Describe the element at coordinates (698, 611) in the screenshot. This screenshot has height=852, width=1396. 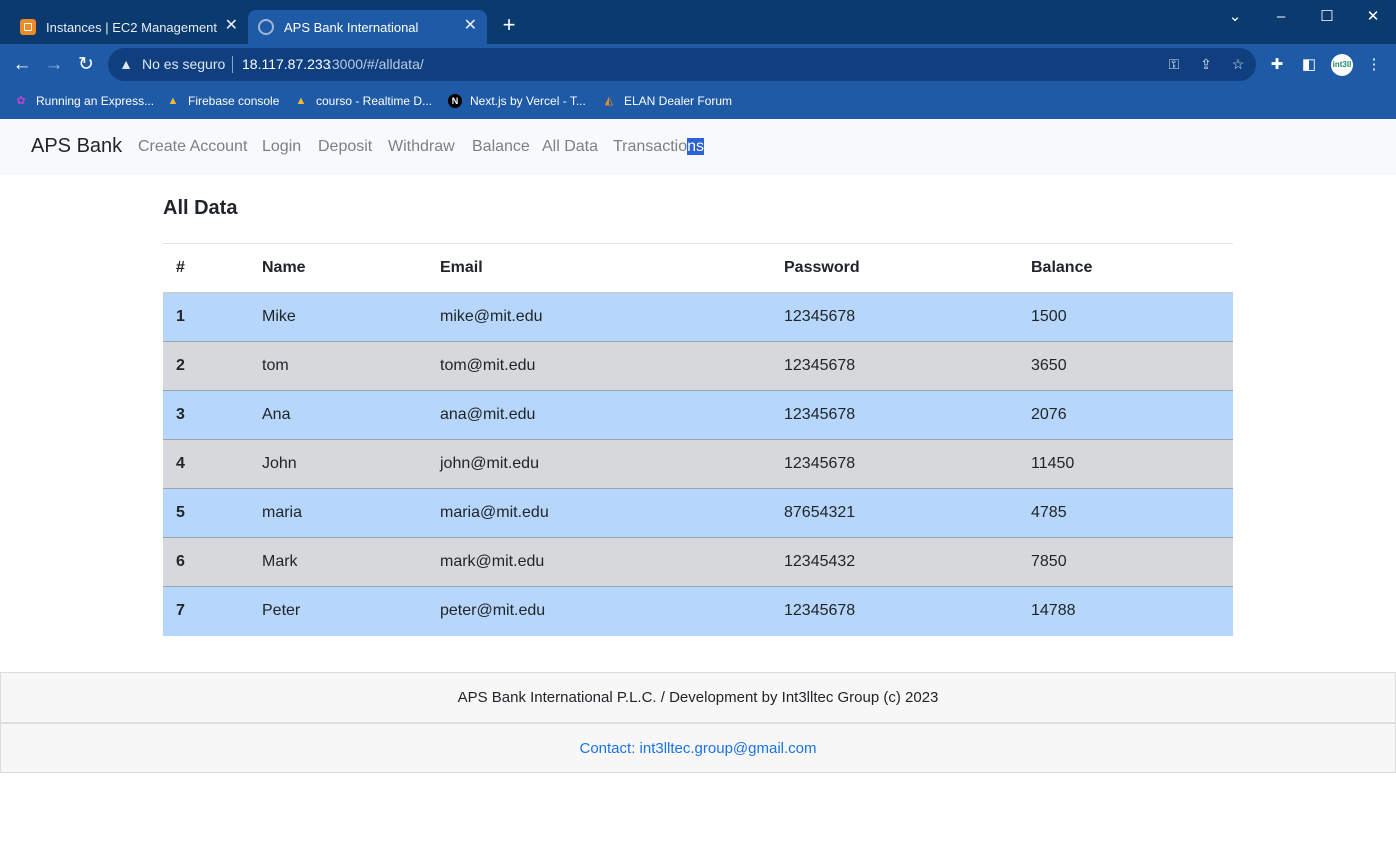
I see `table-row: 7 Peter peter@mit.edu 12345678 14788` at that location.